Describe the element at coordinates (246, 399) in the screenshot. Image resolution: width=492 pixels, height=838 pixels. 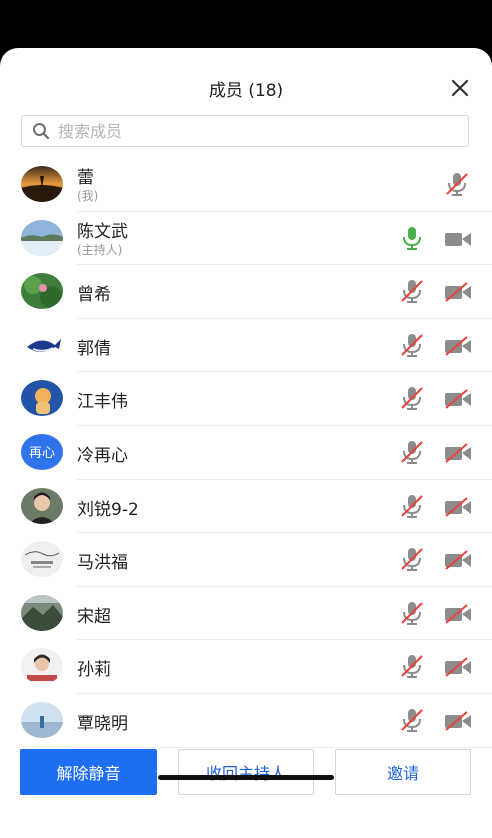
I see `member-row: 江丰伟` at that location.